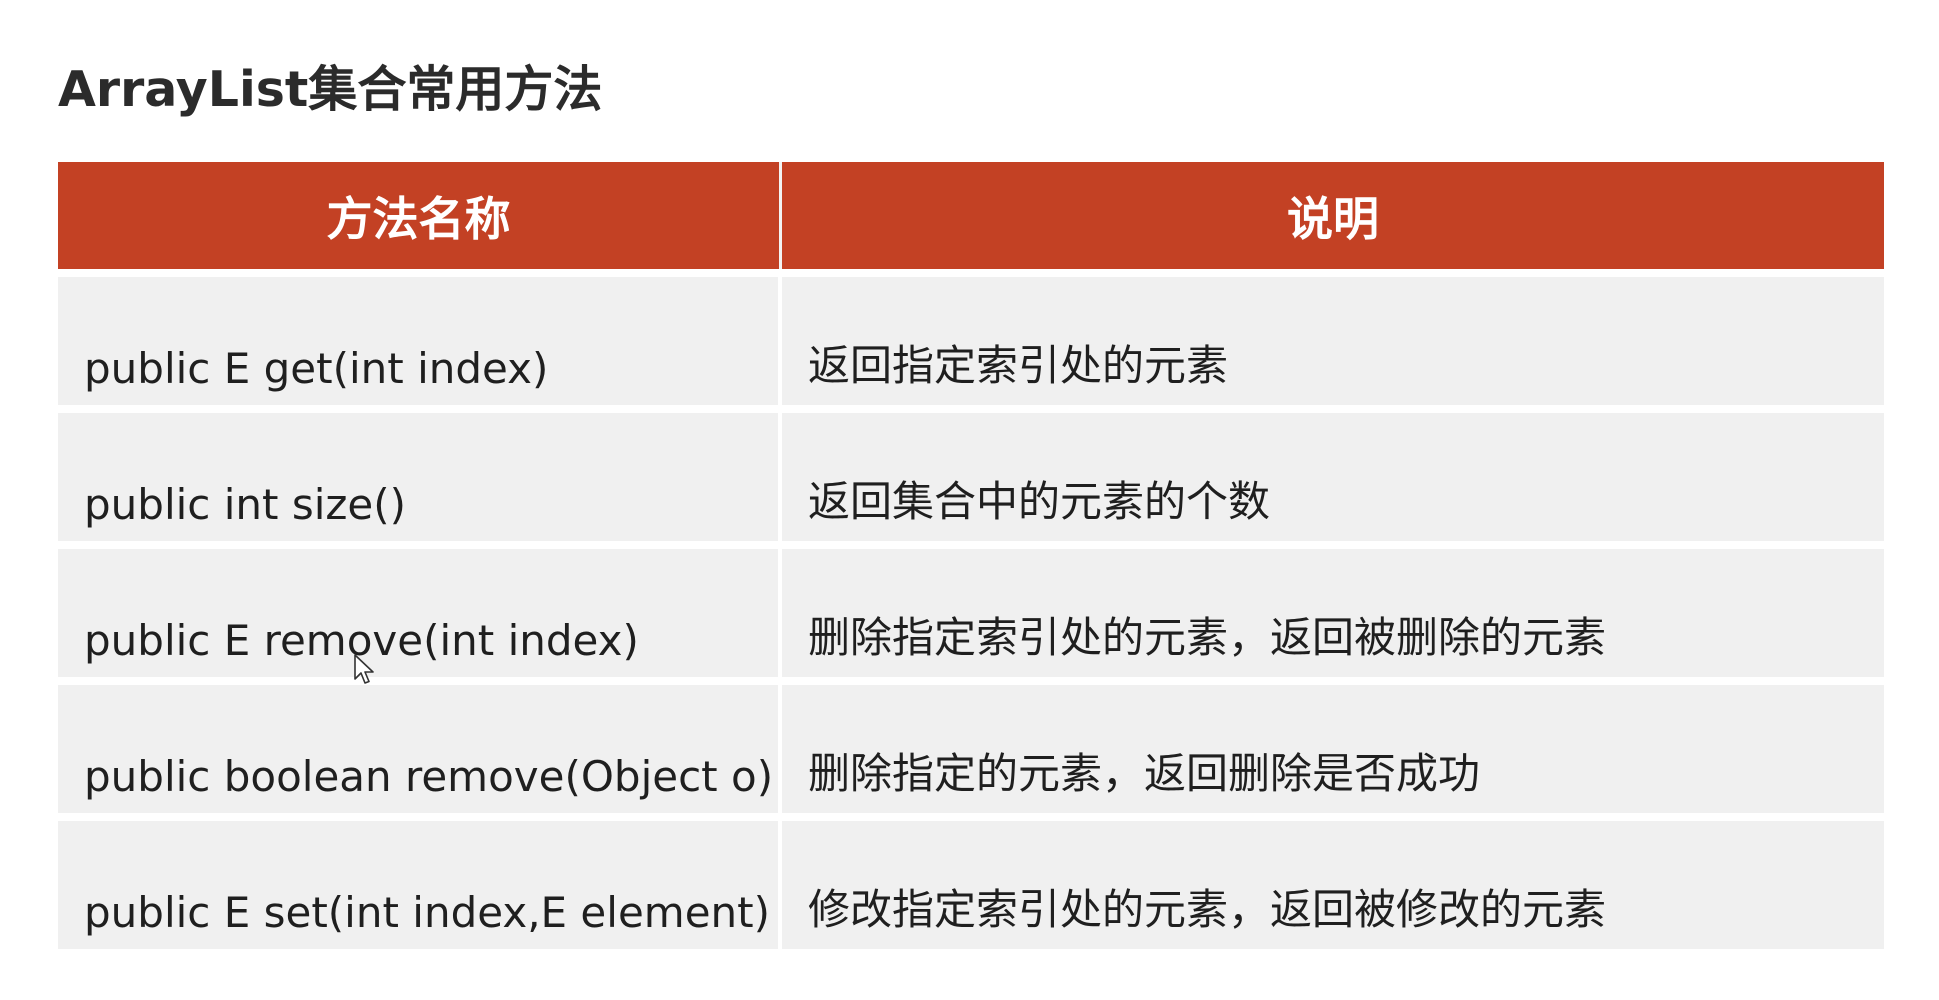 The image size is (1939, 1000). Describe the element at coordinates (971, 215) in the screenshot. I see `table-header: 方法名称 说明` at that location.